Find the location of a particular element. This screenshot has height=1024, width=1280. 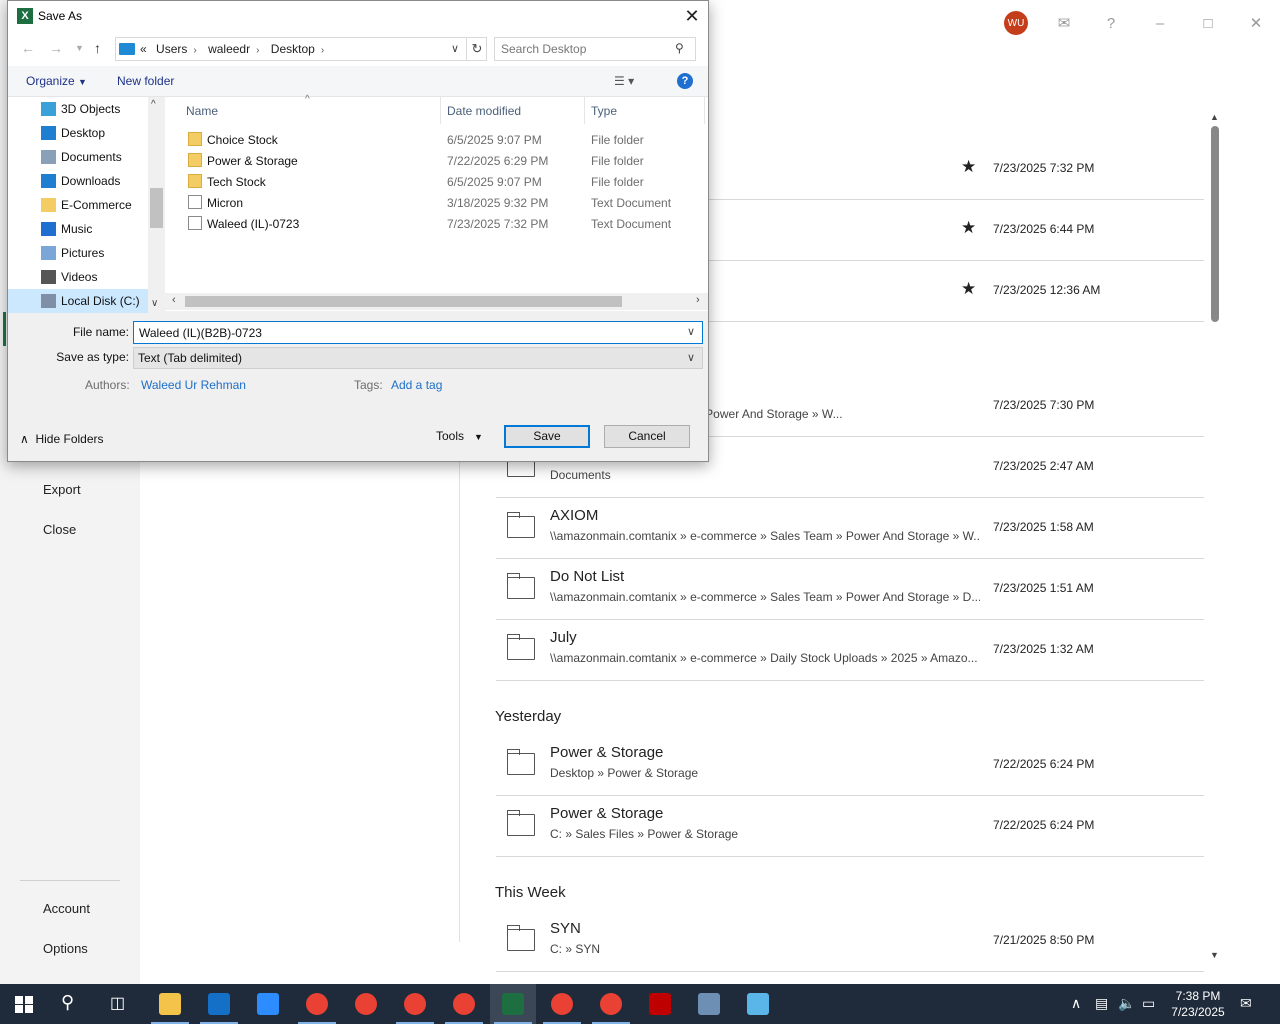

nav-scrollbar: ^ ∨ is located at coordinates (156, 204).